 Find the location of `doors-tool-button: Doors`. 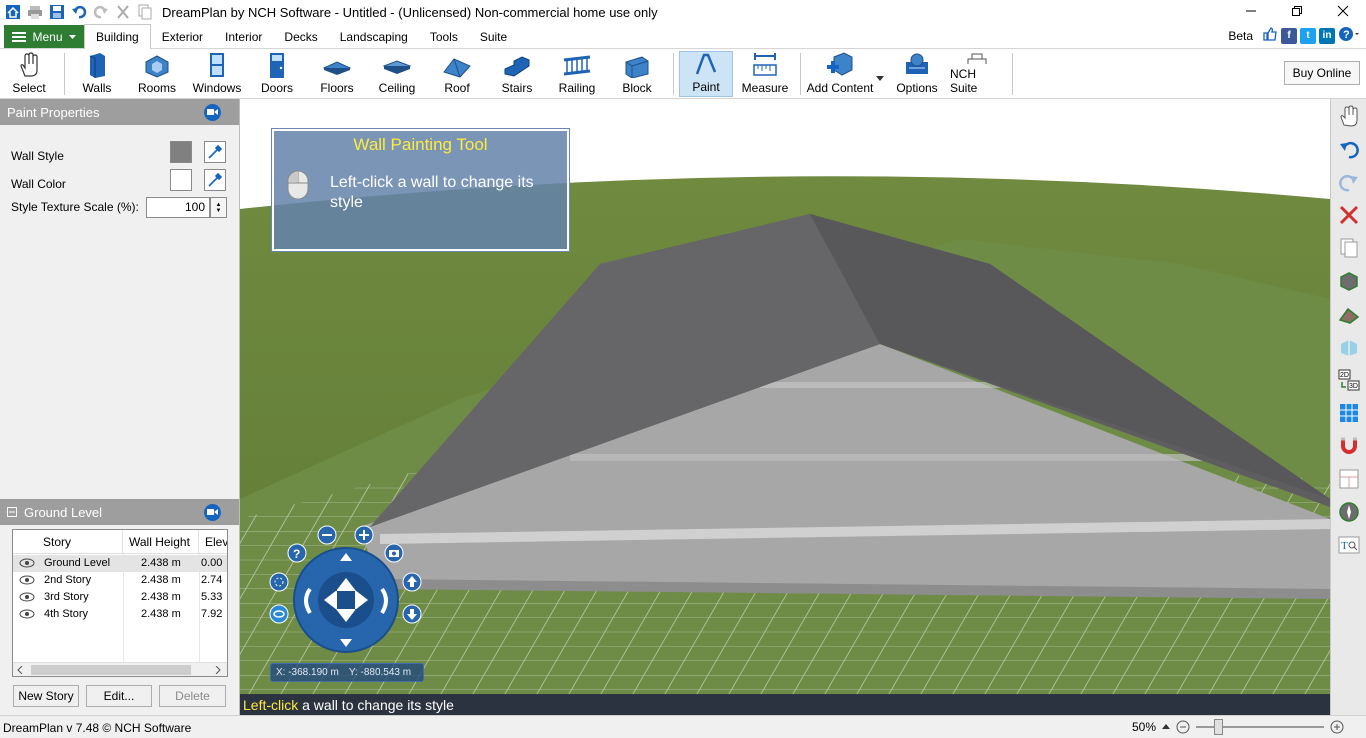

doors-tool-button: Doors is located at coordinates (277, 74).